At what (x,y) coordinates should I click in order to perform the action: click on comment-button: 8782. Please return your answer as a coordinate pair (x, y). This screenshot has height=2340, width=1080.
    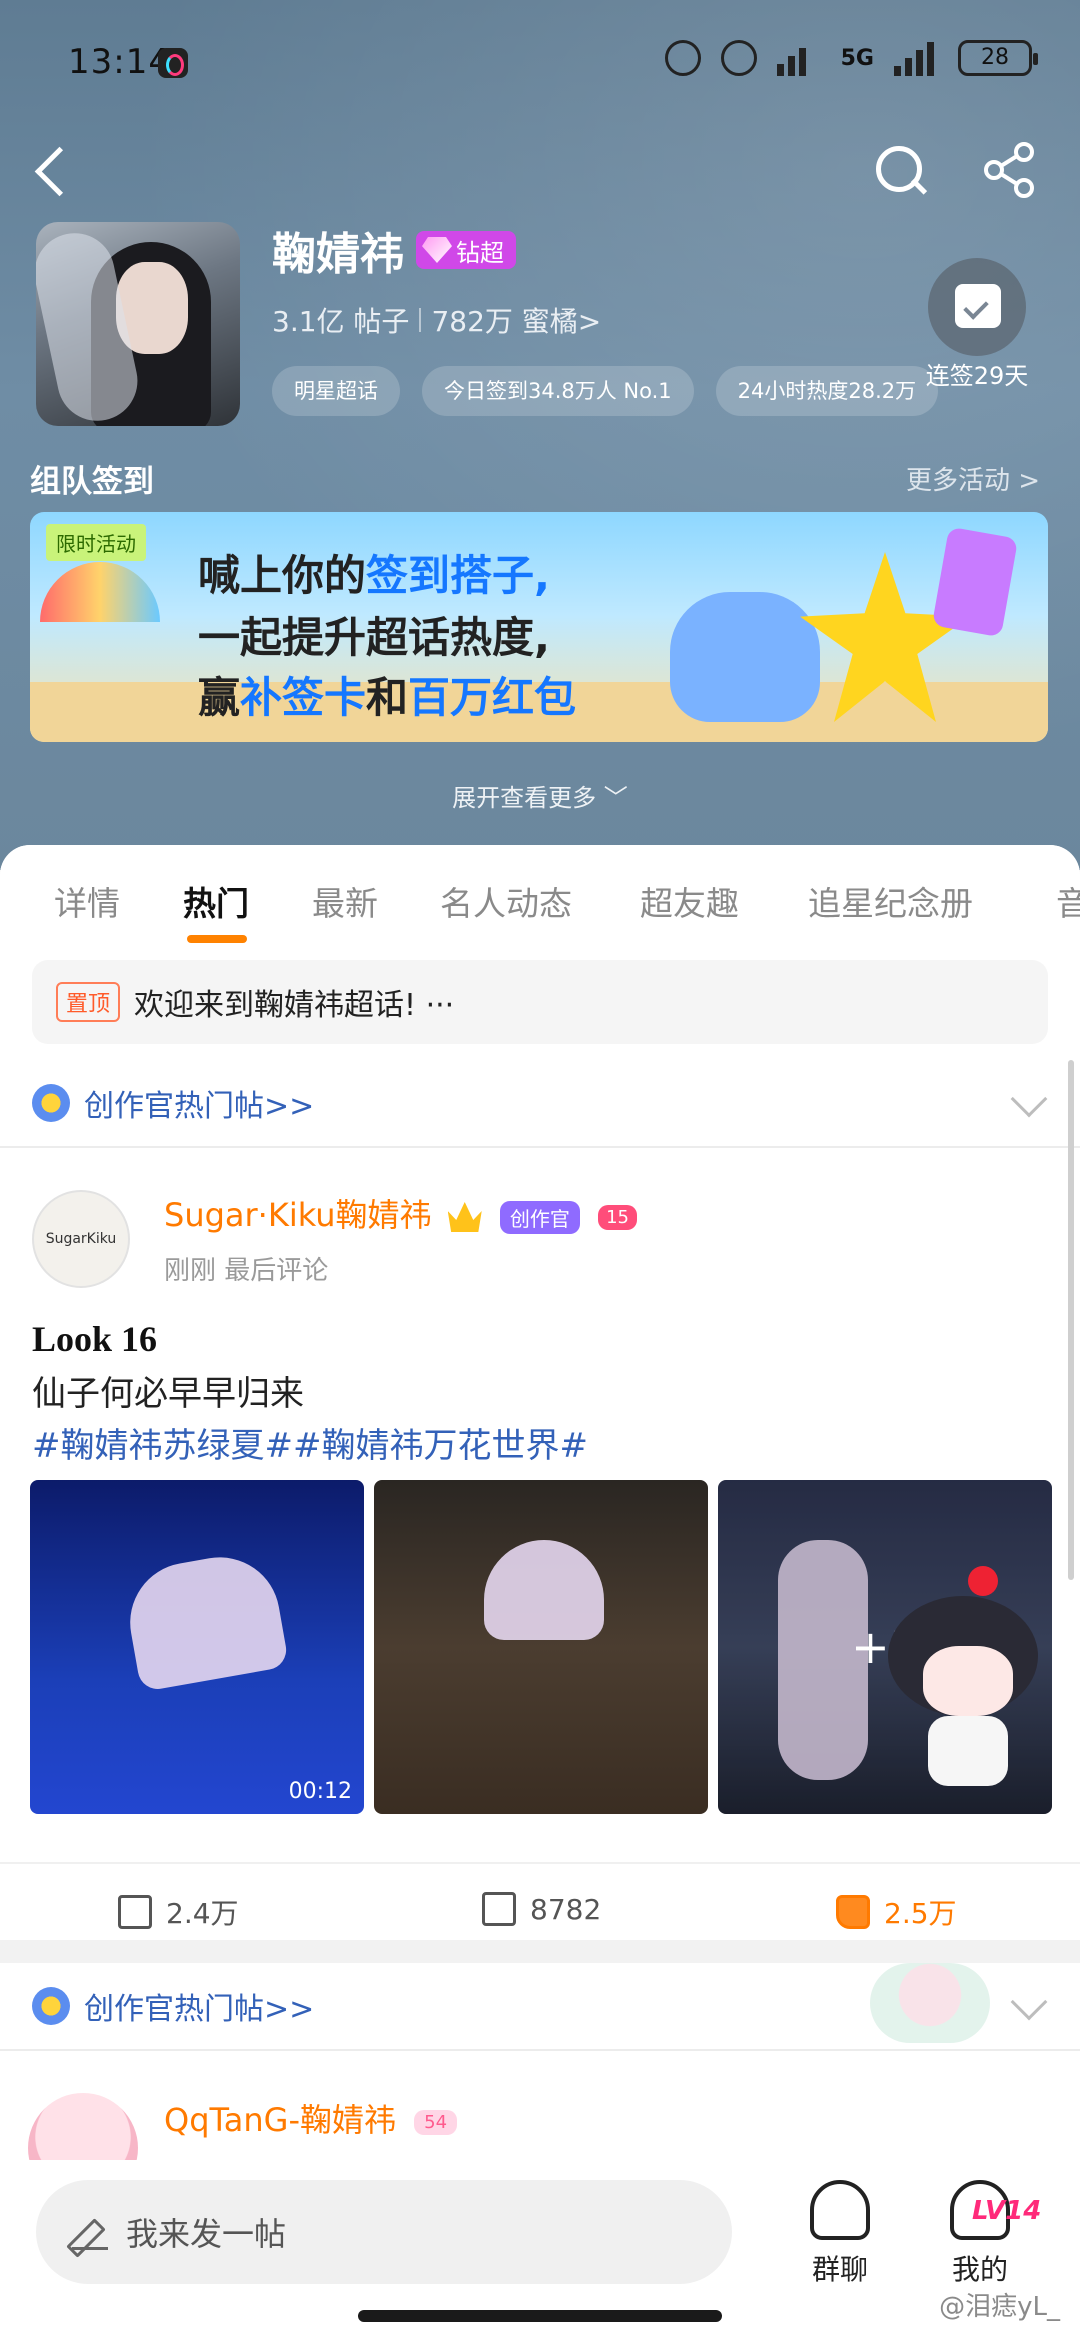
    Looking at the image, I should click on (541, 1909).